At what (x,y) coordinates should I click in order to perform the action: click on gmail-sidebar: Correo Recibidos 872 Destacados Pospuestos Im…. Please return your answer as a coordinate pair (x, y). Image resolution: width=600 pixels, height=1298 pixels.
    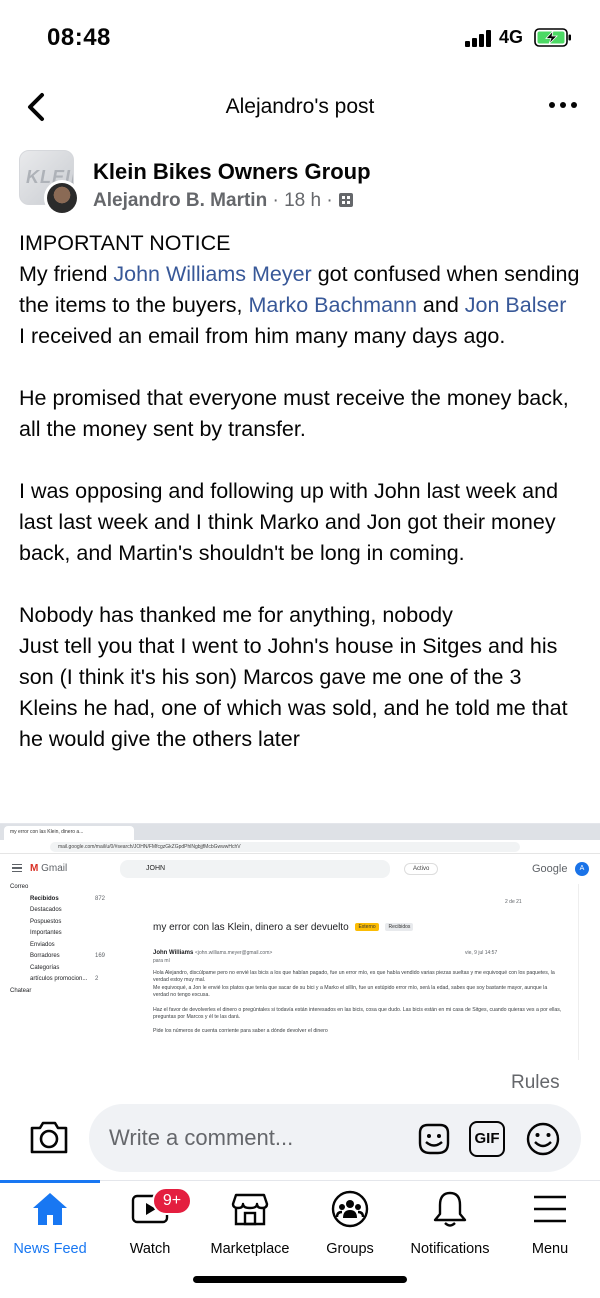
    Looking at the image, I should click on (60, 972).